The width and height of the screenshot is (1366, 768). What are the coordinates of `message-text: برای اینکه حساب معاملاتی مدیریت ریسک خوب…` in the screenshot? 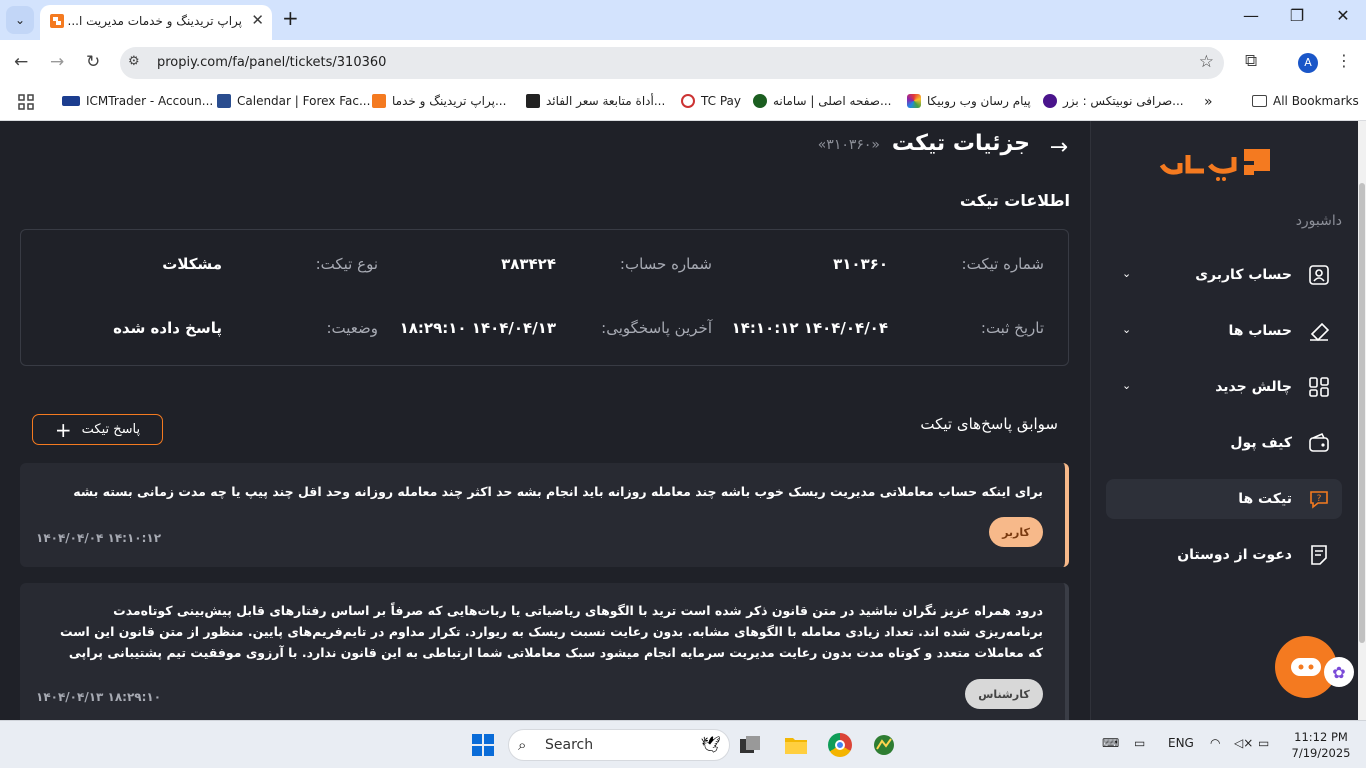 It's located at (558, 491).